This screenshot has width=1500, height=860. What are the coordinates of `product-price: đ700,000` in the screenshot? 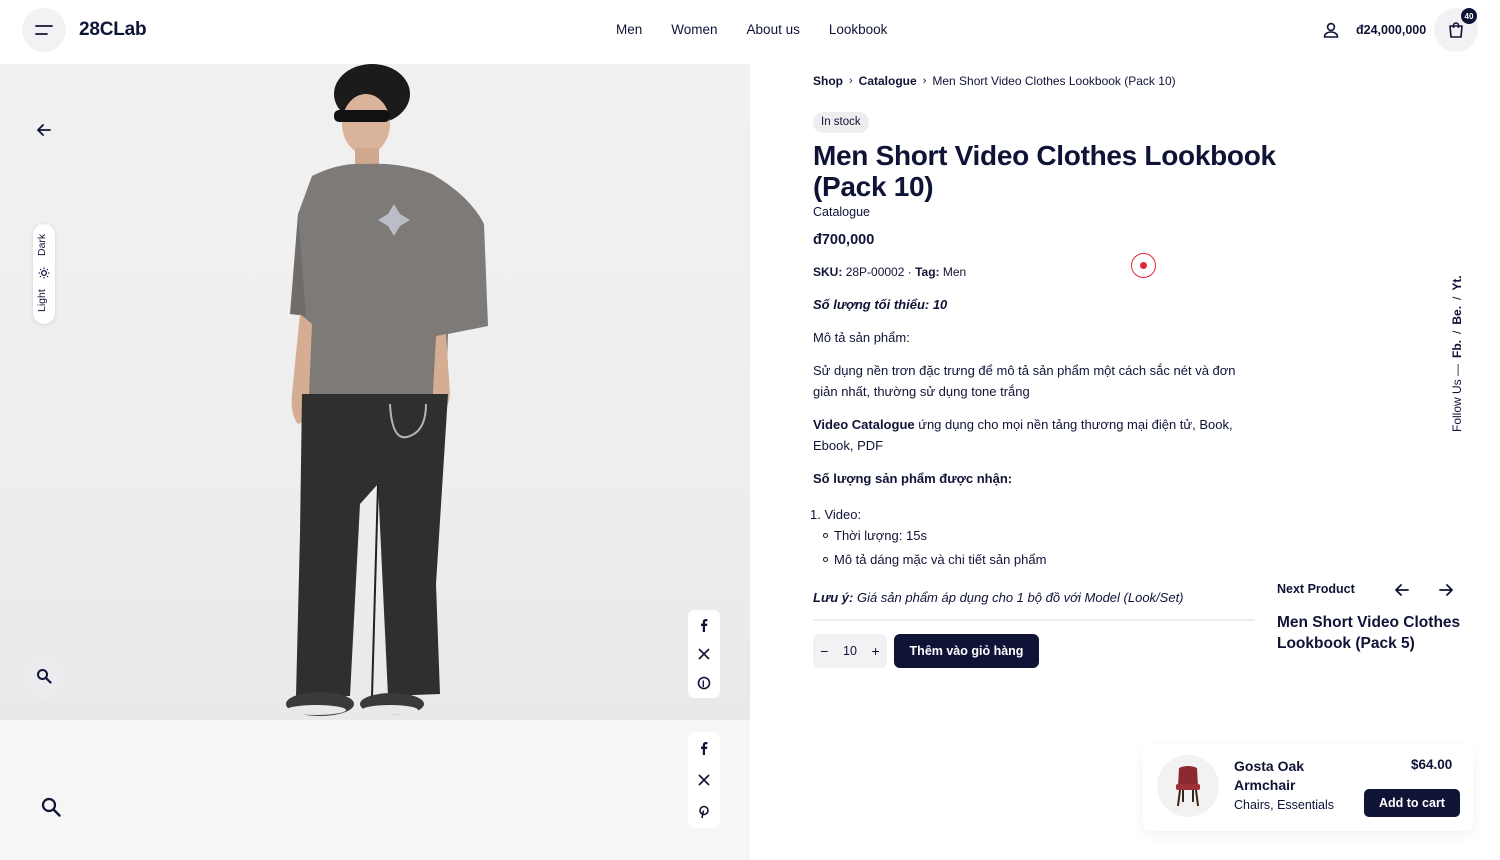 It's located at (844, 240).